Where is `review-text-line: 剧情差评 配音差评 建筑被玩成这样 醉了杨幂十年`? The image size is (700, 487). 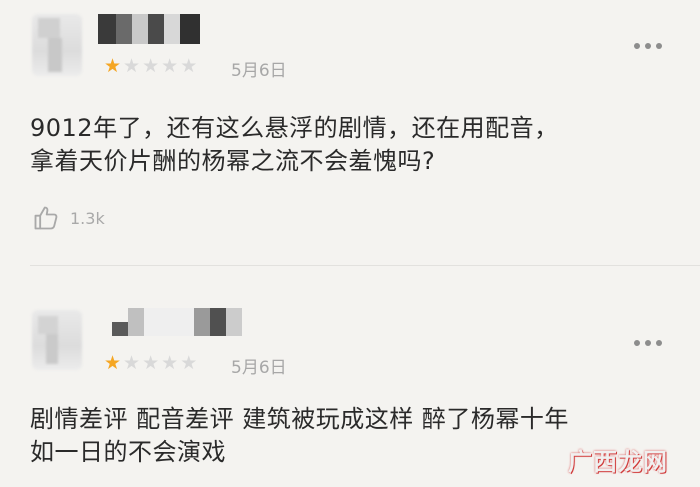
review-text-line: 剧情差评 配音差评 建筑被玩成这样 醉了杨幂十年 is located at coordinates (299, 419).